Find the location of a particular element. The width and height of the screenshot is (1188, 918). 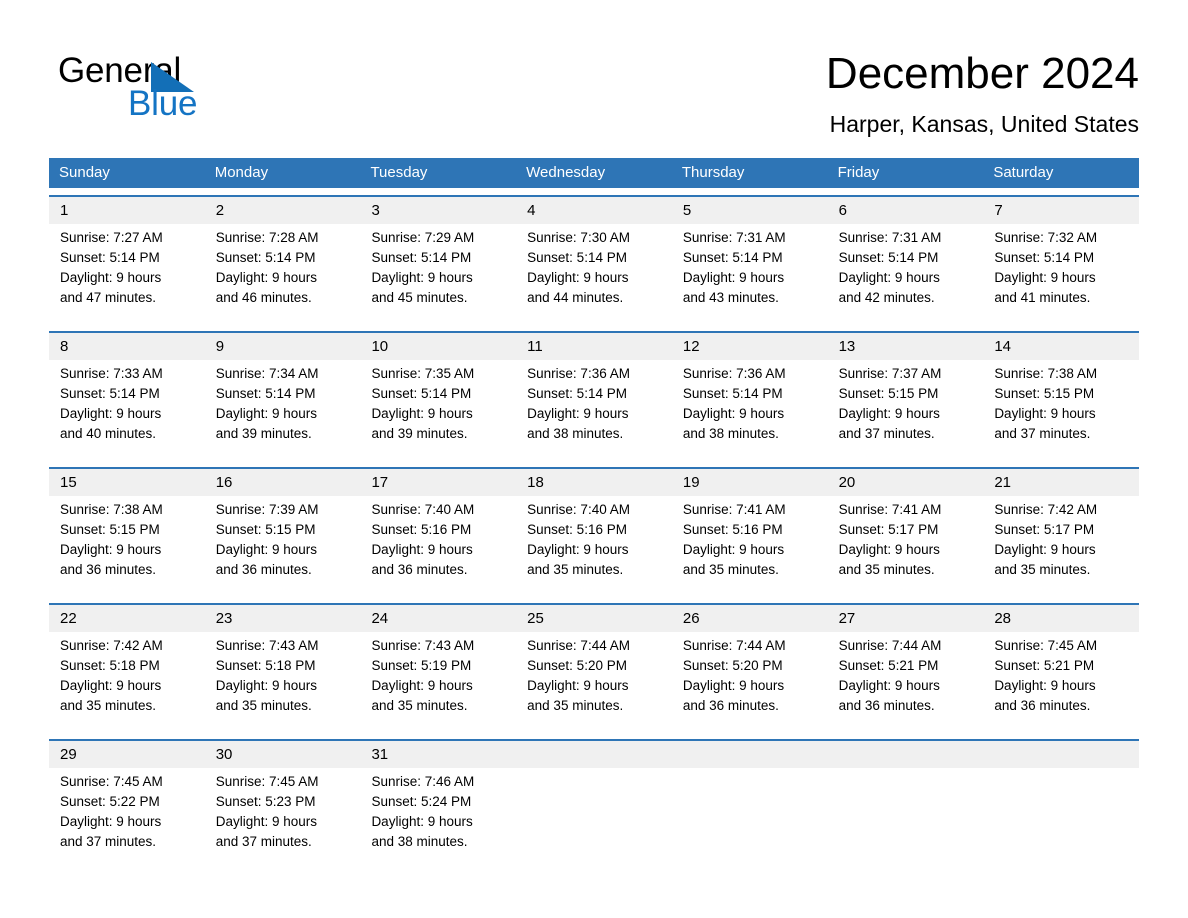

daylight-text-line2: and 37 minutes. is located at coordinates (108, 841).